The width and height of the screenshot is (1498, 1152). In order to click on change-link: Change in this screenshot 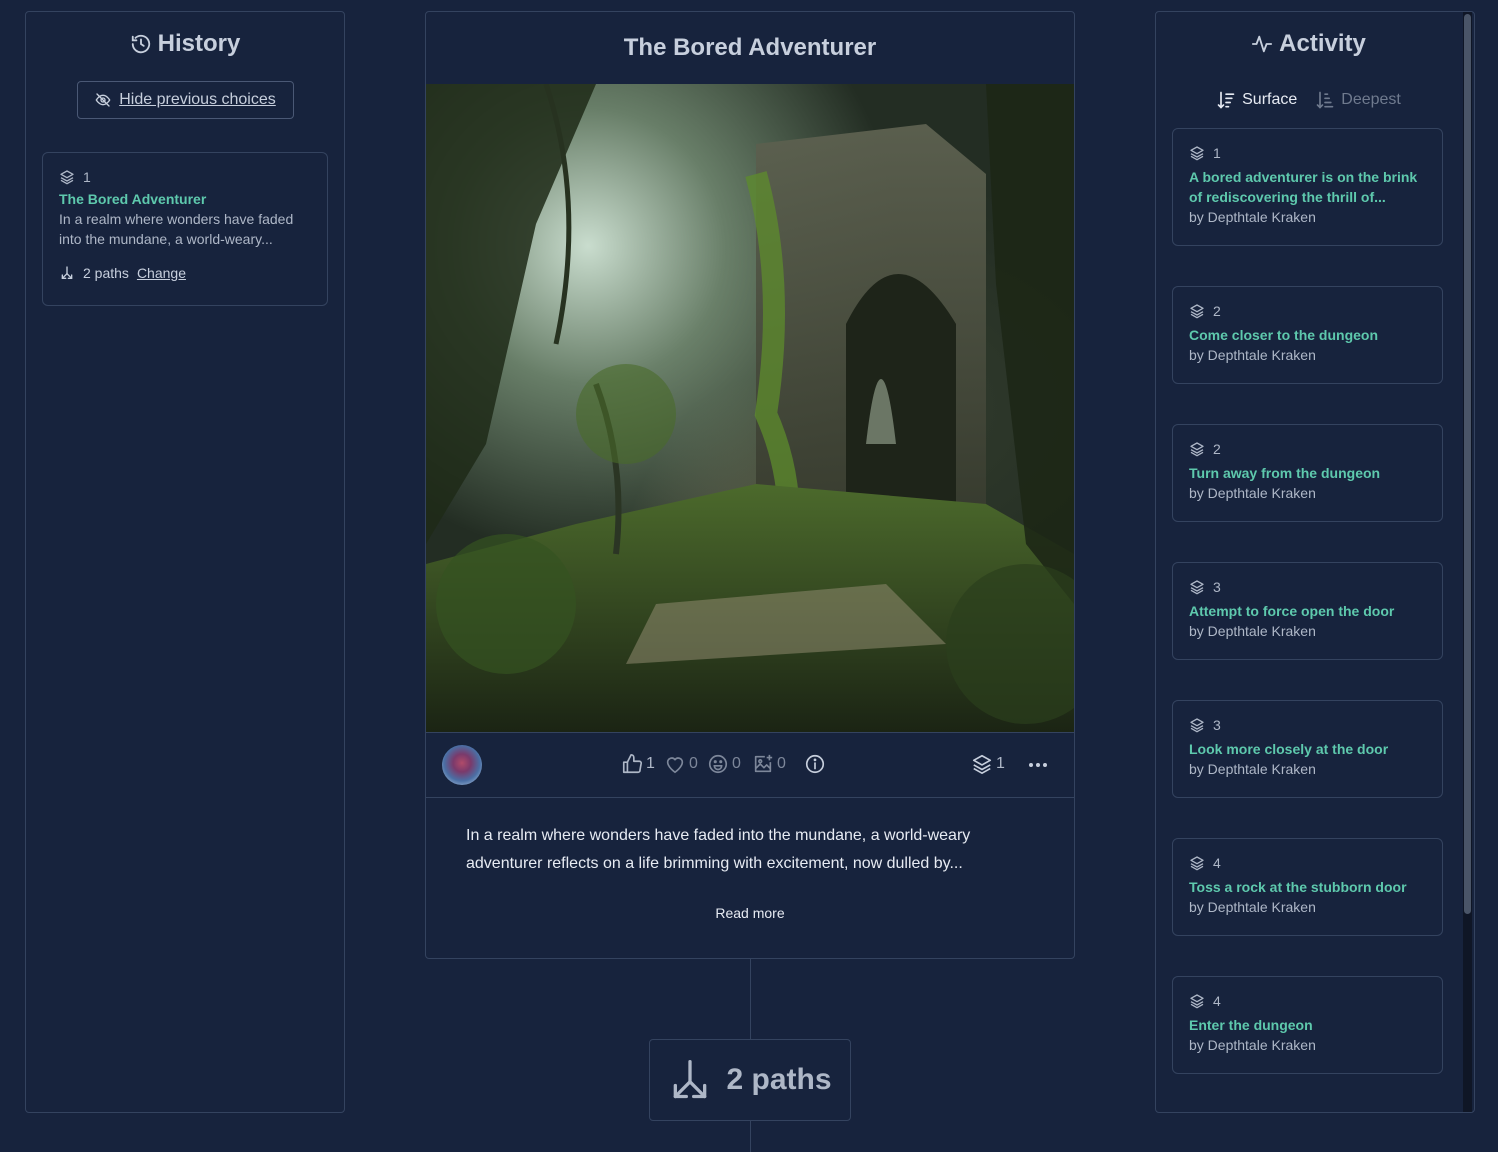, I will do `click(161, 273)`.